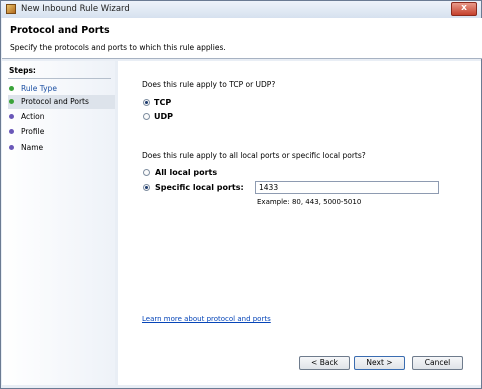 The width and height of the screenshot is (482, 389). Describe the element at coordinates (55, 101) in the screenshot. I see `step-label: Protocol and Ports` at that location.